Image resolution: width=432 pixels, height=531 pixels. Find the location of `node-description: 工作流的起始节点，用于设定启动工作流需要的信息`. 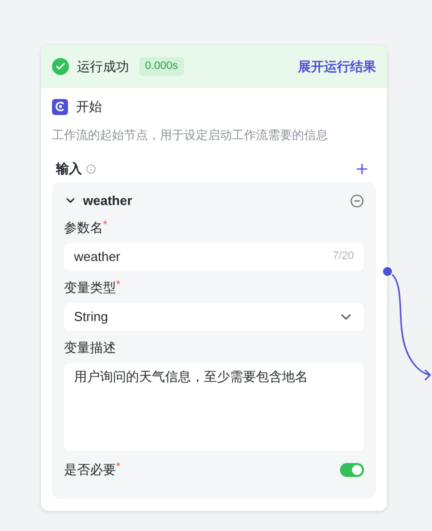

node-description: 工作流的起始节点，用于设定启动工作流需要的信息 is located at coordinates (190, 135).